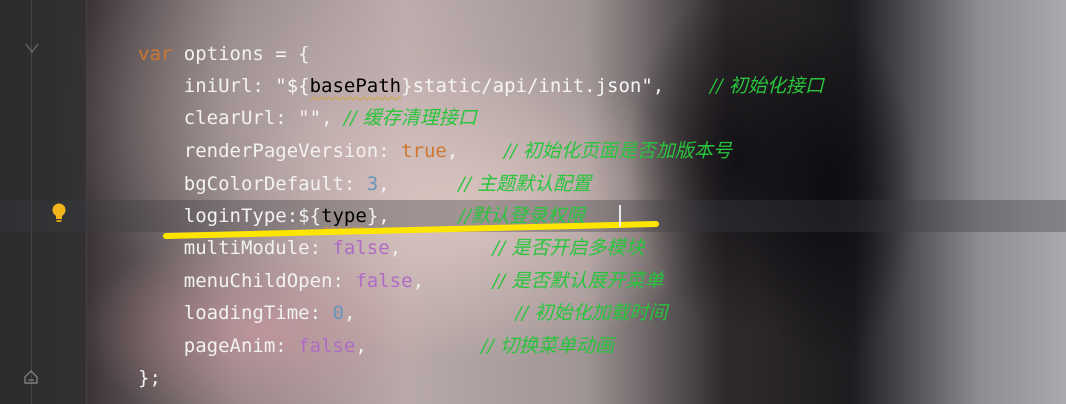 The width and height of the screenshot is (1066, 404). I want to click on code-token: clearUrl, so click(207, 118).